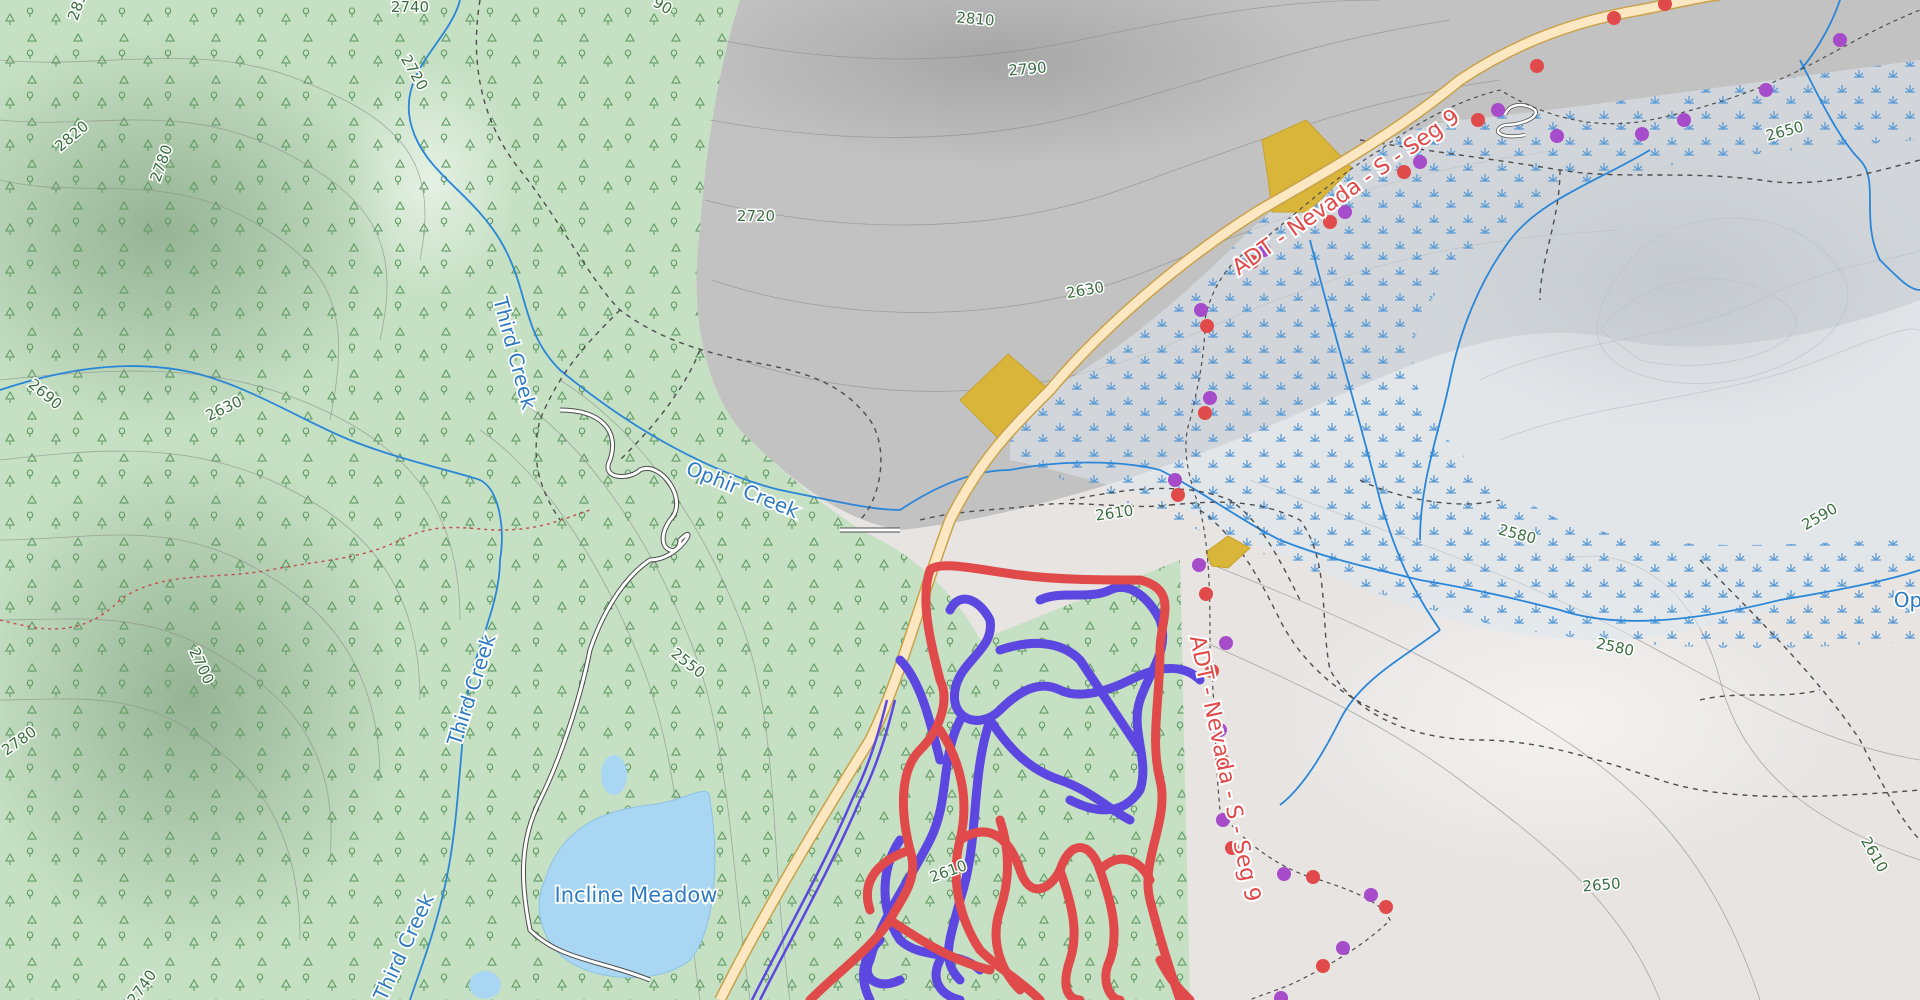  I want to click on contour-label: 2790, so click(1028, 68).